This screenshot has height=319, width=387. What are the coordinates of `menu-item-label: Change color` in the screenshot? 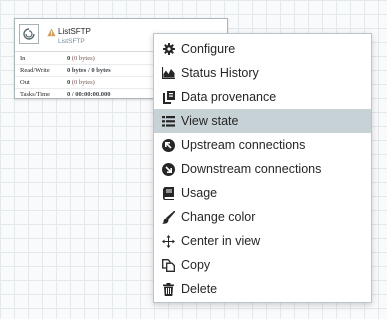 It's located at (218, 217).